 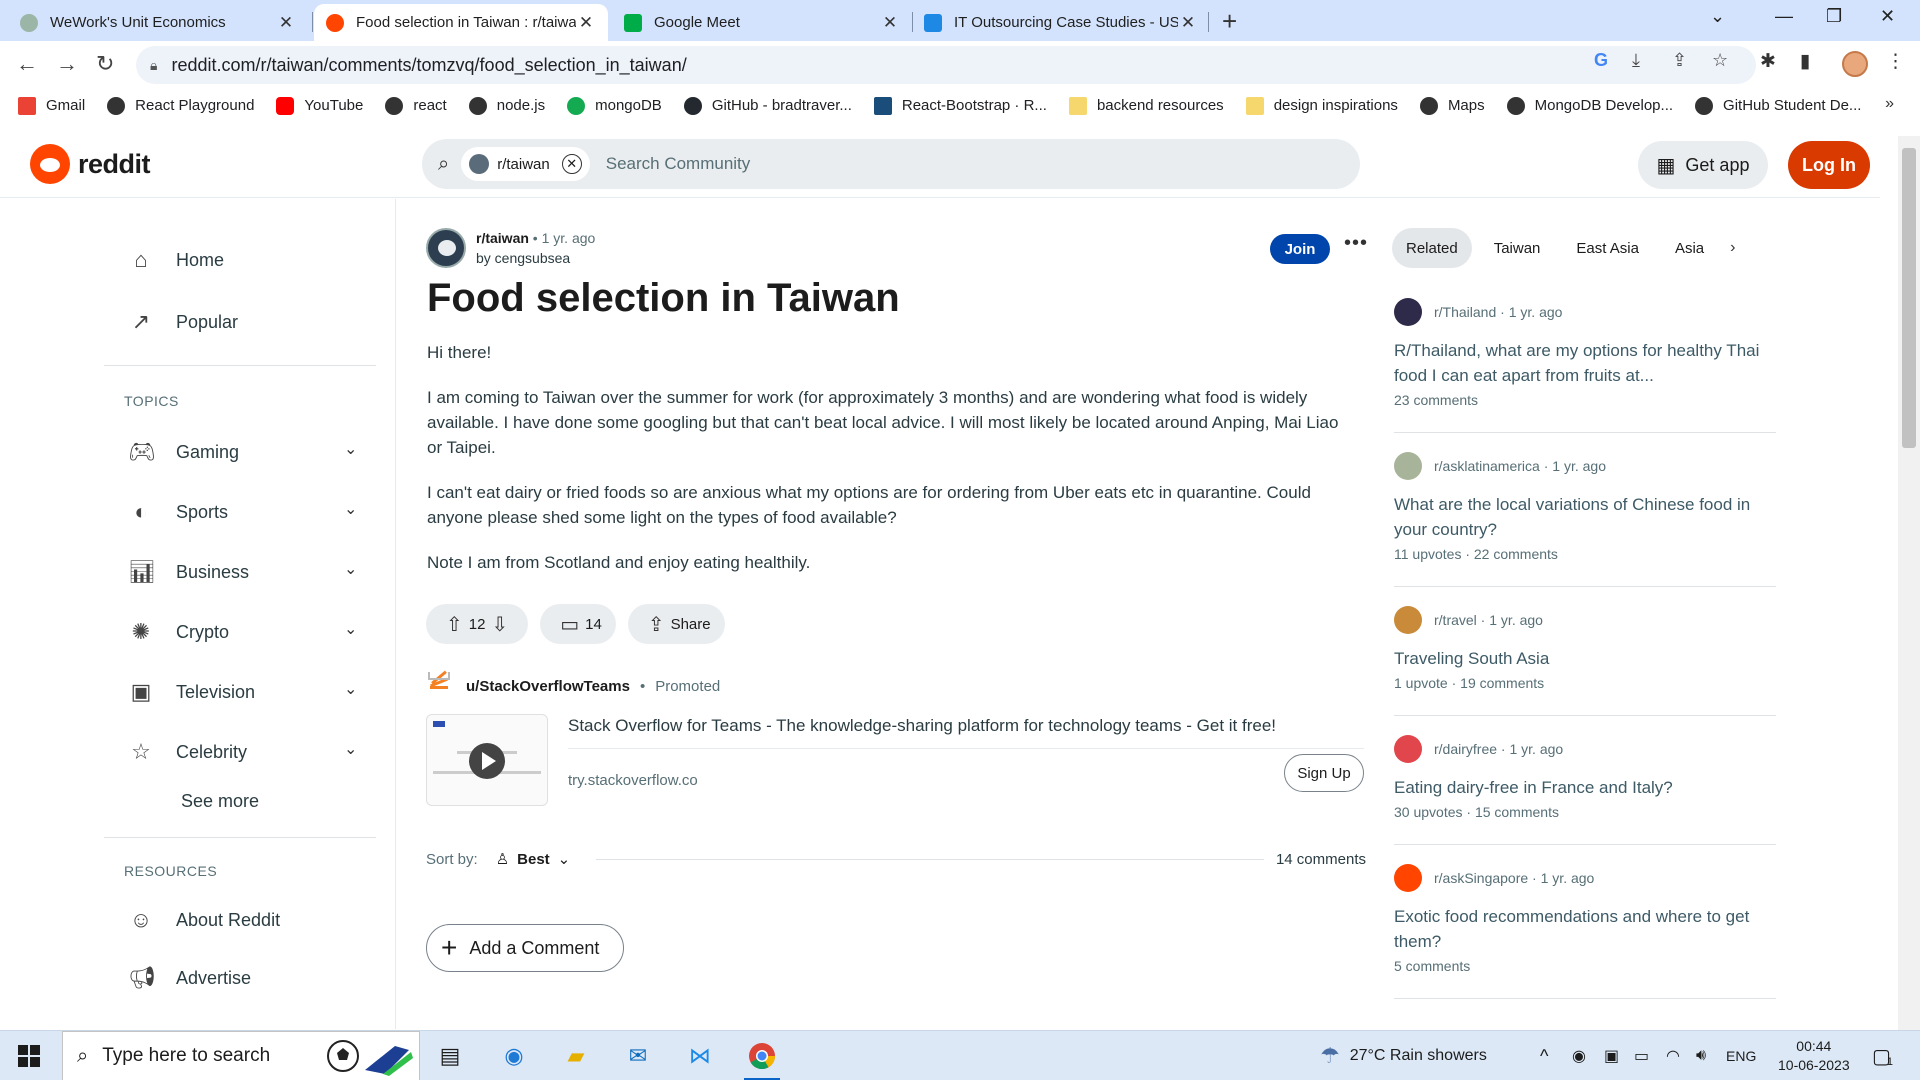 I want to click on post-subreddit-link: r/taiwan, so click(x=502, y=238).